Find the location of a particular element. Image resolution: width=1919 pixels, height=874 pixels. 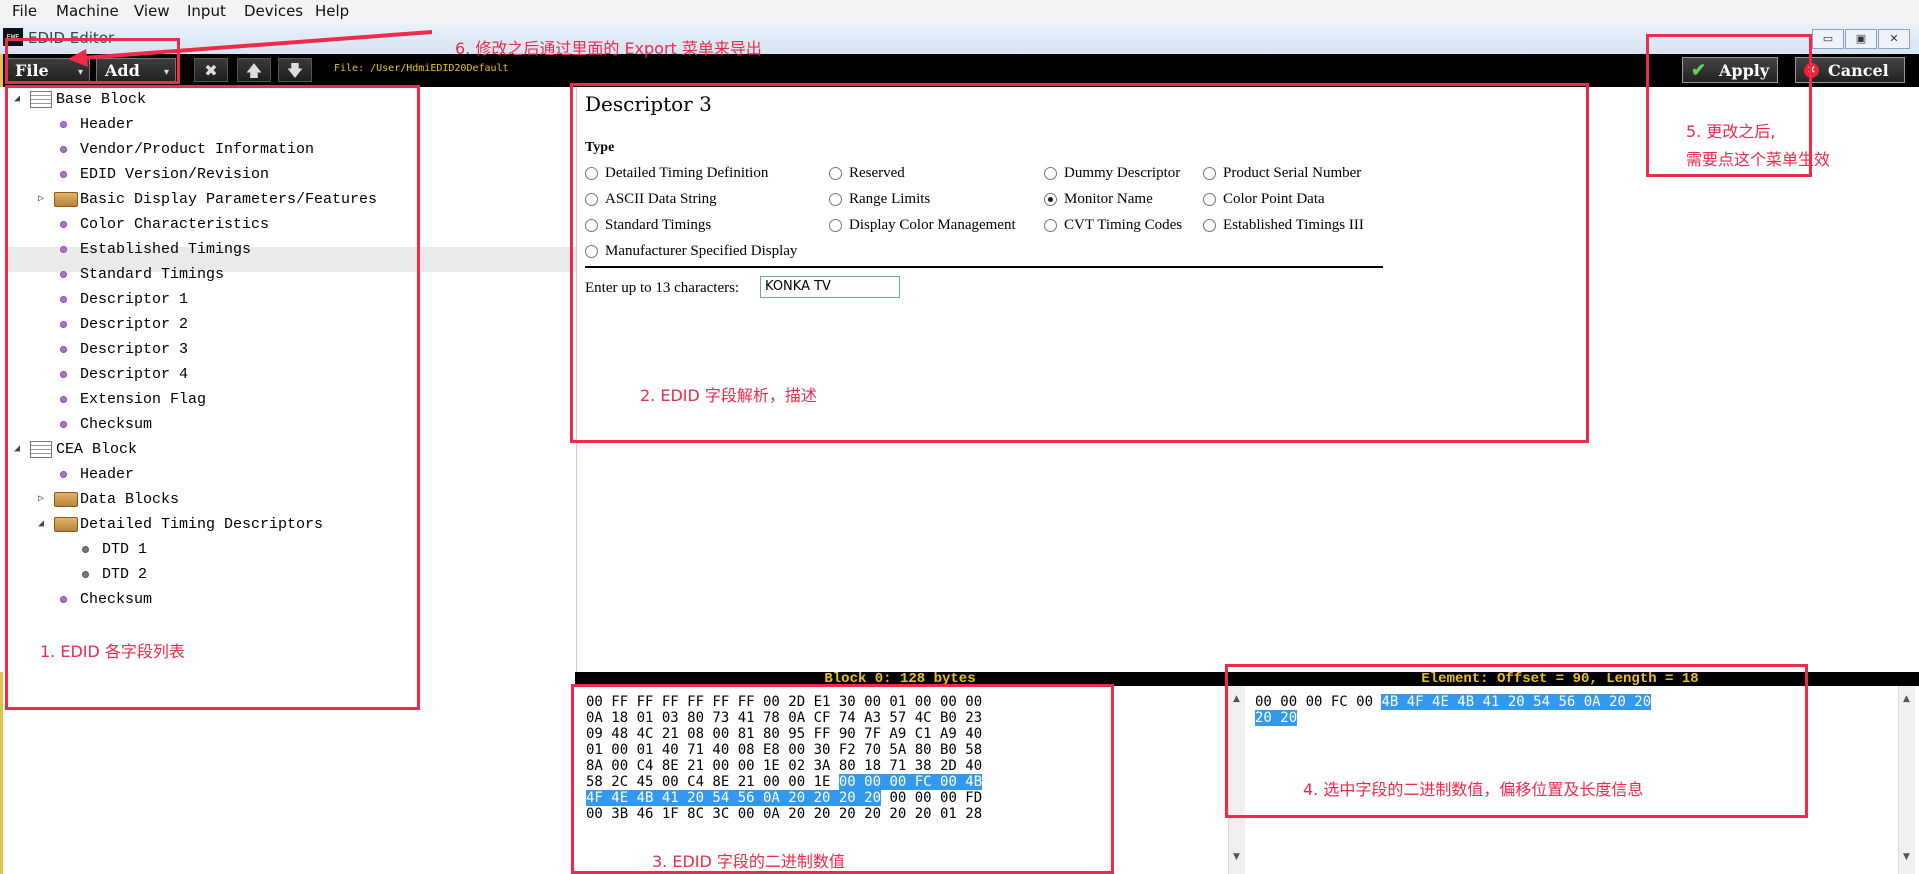

annotation-6: 6. 修改之后通过里面的 Export 菜单来导出 is located at coordinates (608, 48).